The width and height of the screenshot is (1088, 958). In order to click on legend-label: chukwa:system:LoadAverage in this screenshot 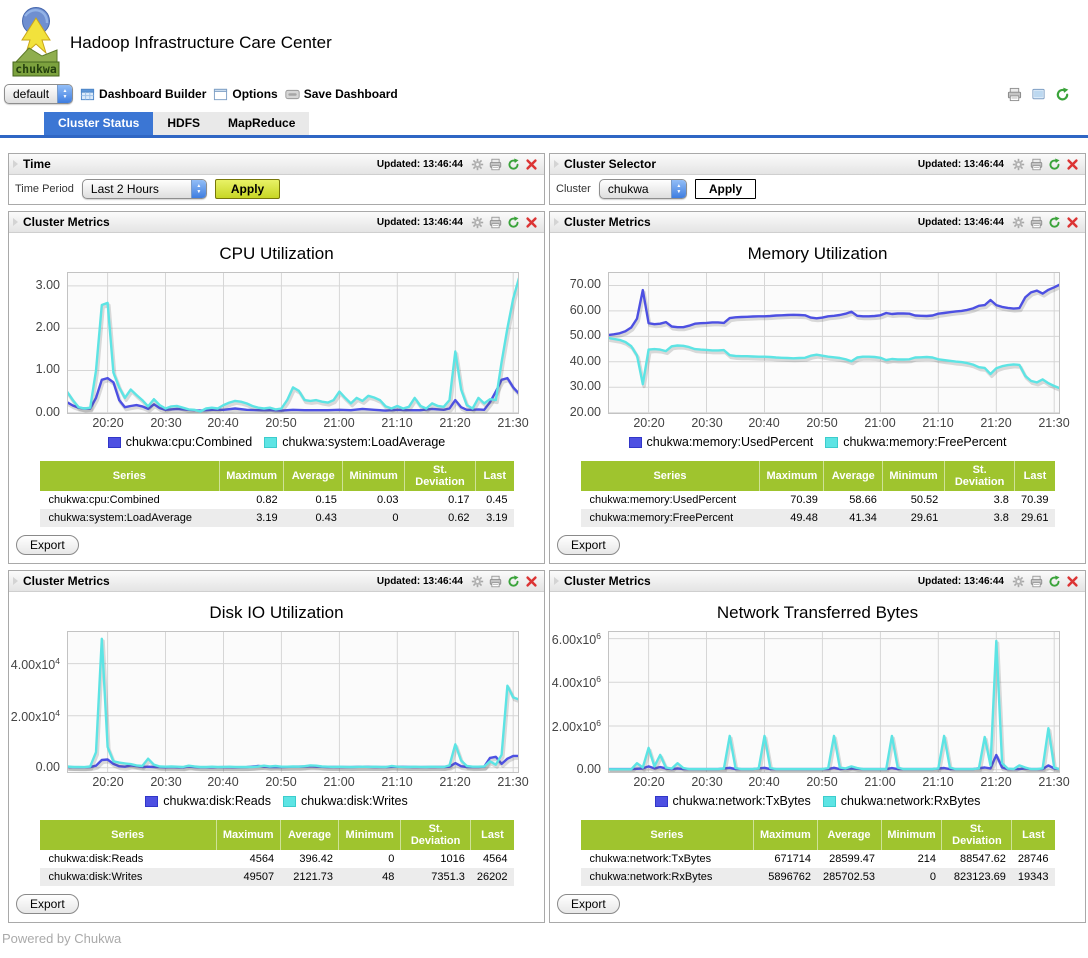, I will do `click(364, 442)`.